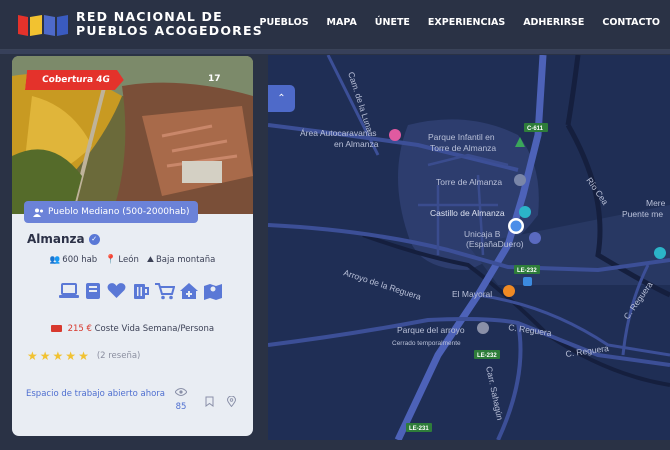 This screenshot has width=670, height=450. Describe the element at coordinates (169, 30) in the screenshot. I see `brand-line-2: PUEBLOS ACOGEDORES` at that location.